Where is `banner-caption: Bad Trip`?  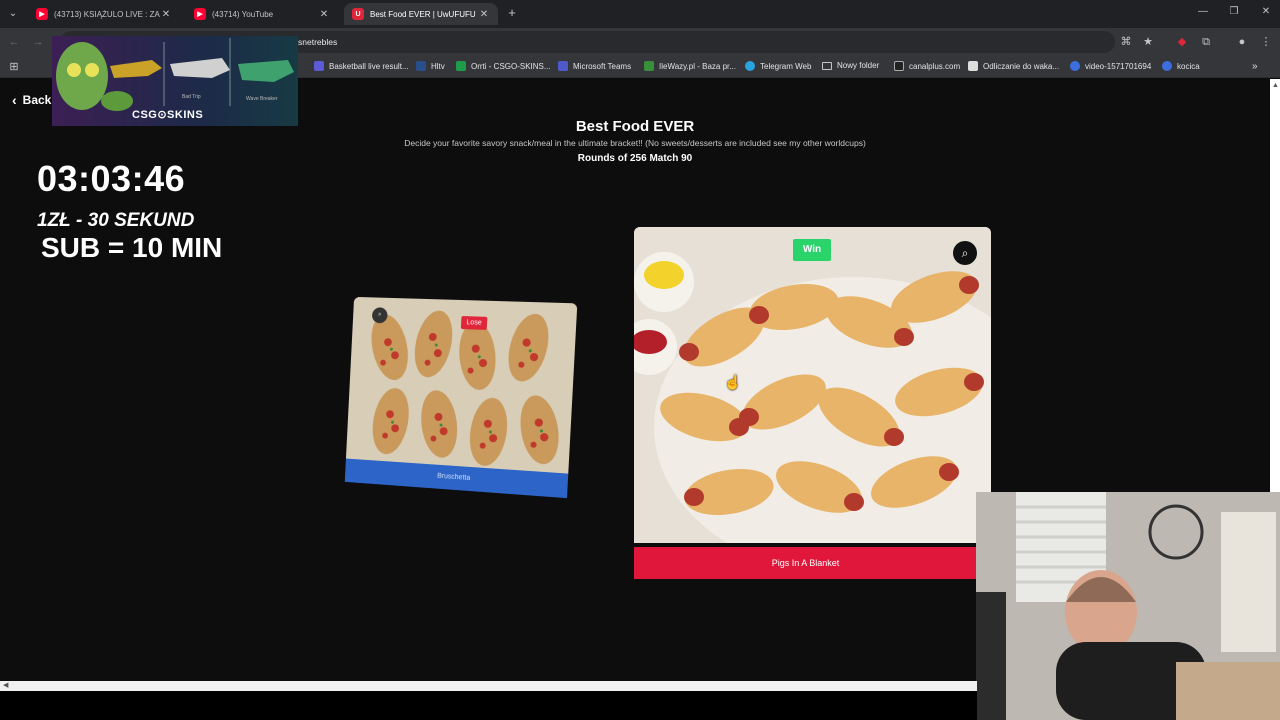
banner-caption: Bad Trip is located at coordinates (191, 97).